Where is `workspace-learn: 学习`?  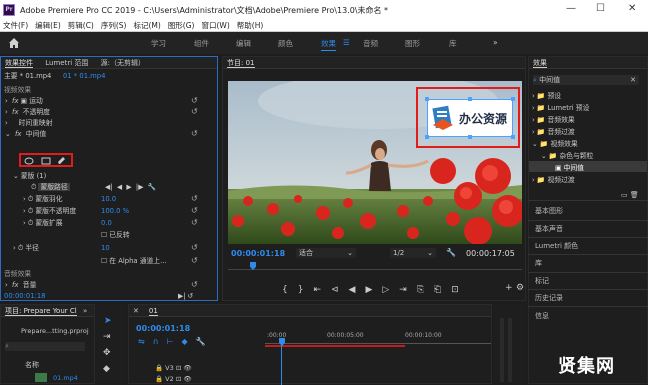
workspace-learn: 学习 is located at coordinates (158, 43).